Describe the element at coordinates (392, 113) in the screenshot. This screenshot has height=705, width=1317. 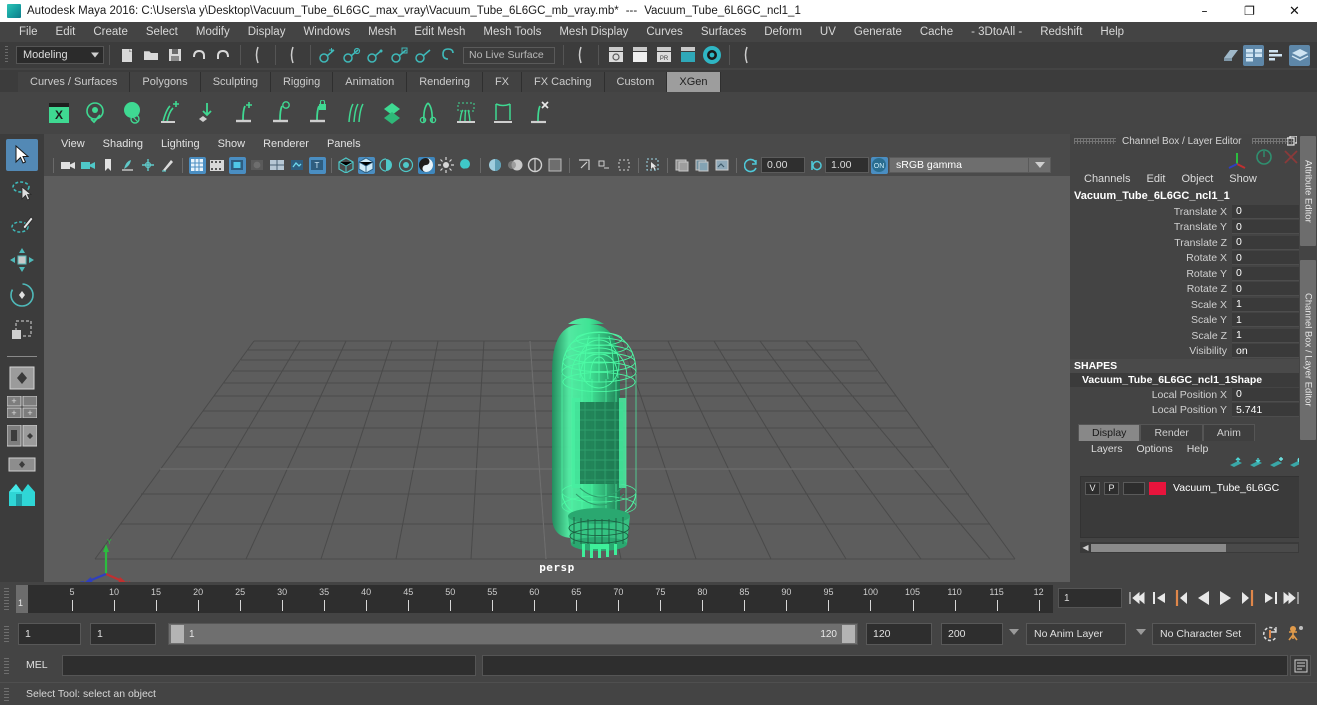
I see `xgen-density-icon` at that location.